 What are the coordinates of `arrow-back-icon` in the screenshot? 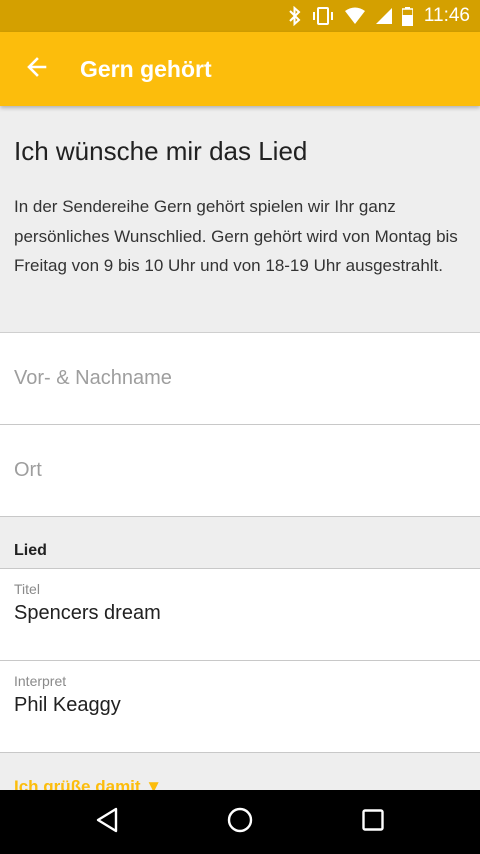 It's located at (37, 69).